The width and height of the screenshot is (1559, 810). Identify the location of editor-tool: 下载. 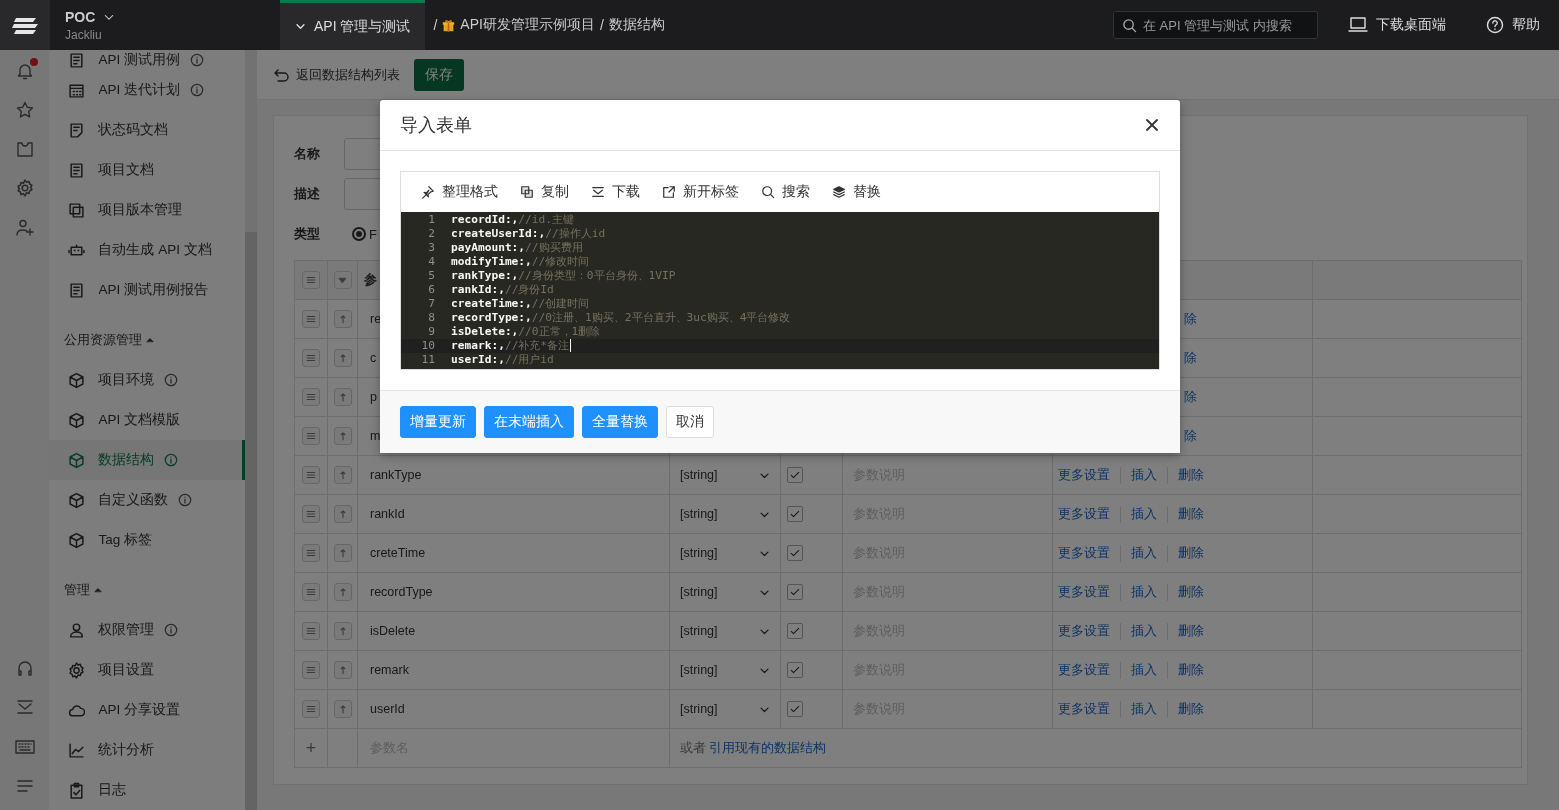
(615, 192).